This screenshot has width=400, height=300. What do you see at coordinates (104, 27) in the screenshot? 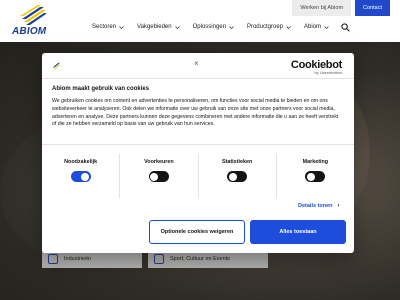
I see `nav-item-label: Sectoren` at bounding box center [104, 27].